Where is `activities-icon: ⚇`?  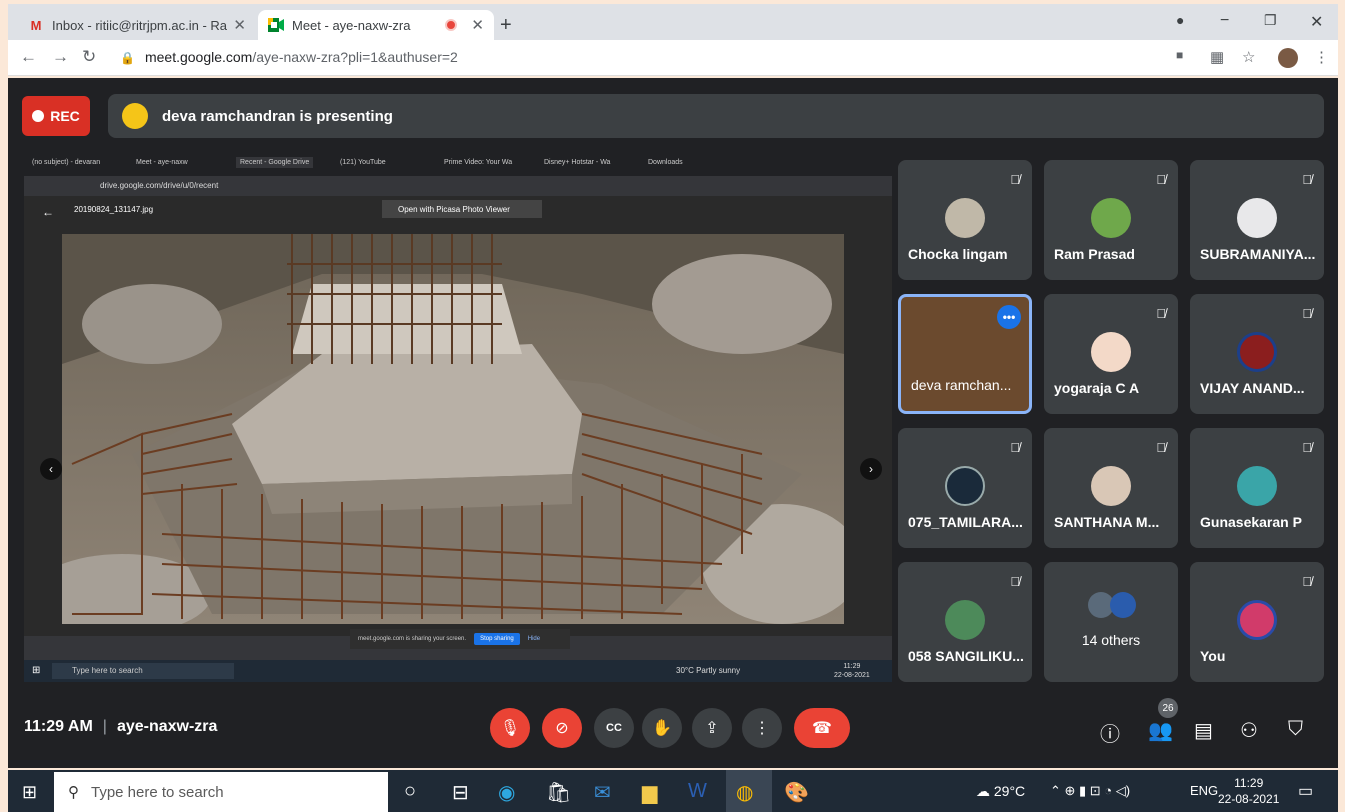
activities-icon: ⚇ is located at coordinates (1249, 730).